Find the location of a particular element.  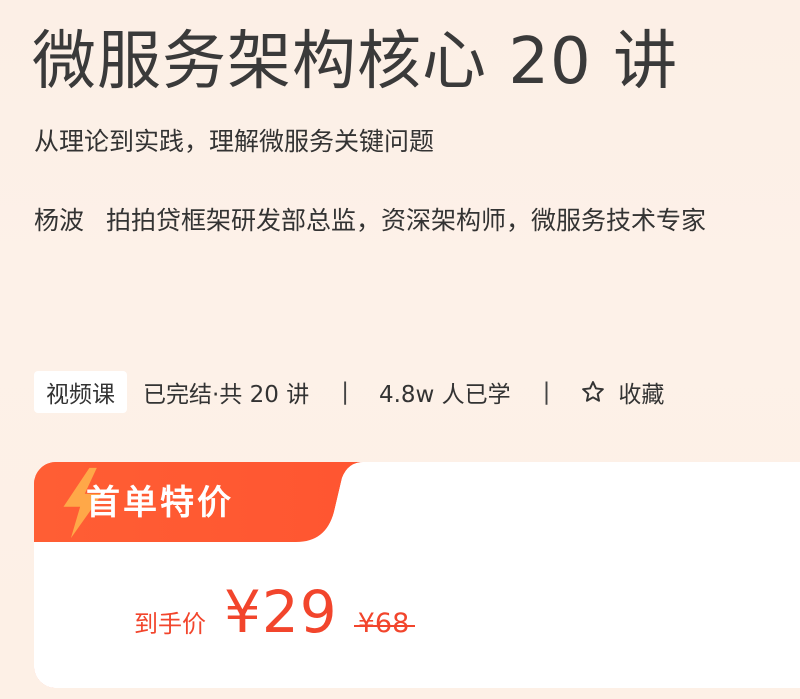

author-line: 杨波 拍拍贷框架研发部总监，资深架构师，微服务技术专家 is located at coordinates (370, 221).